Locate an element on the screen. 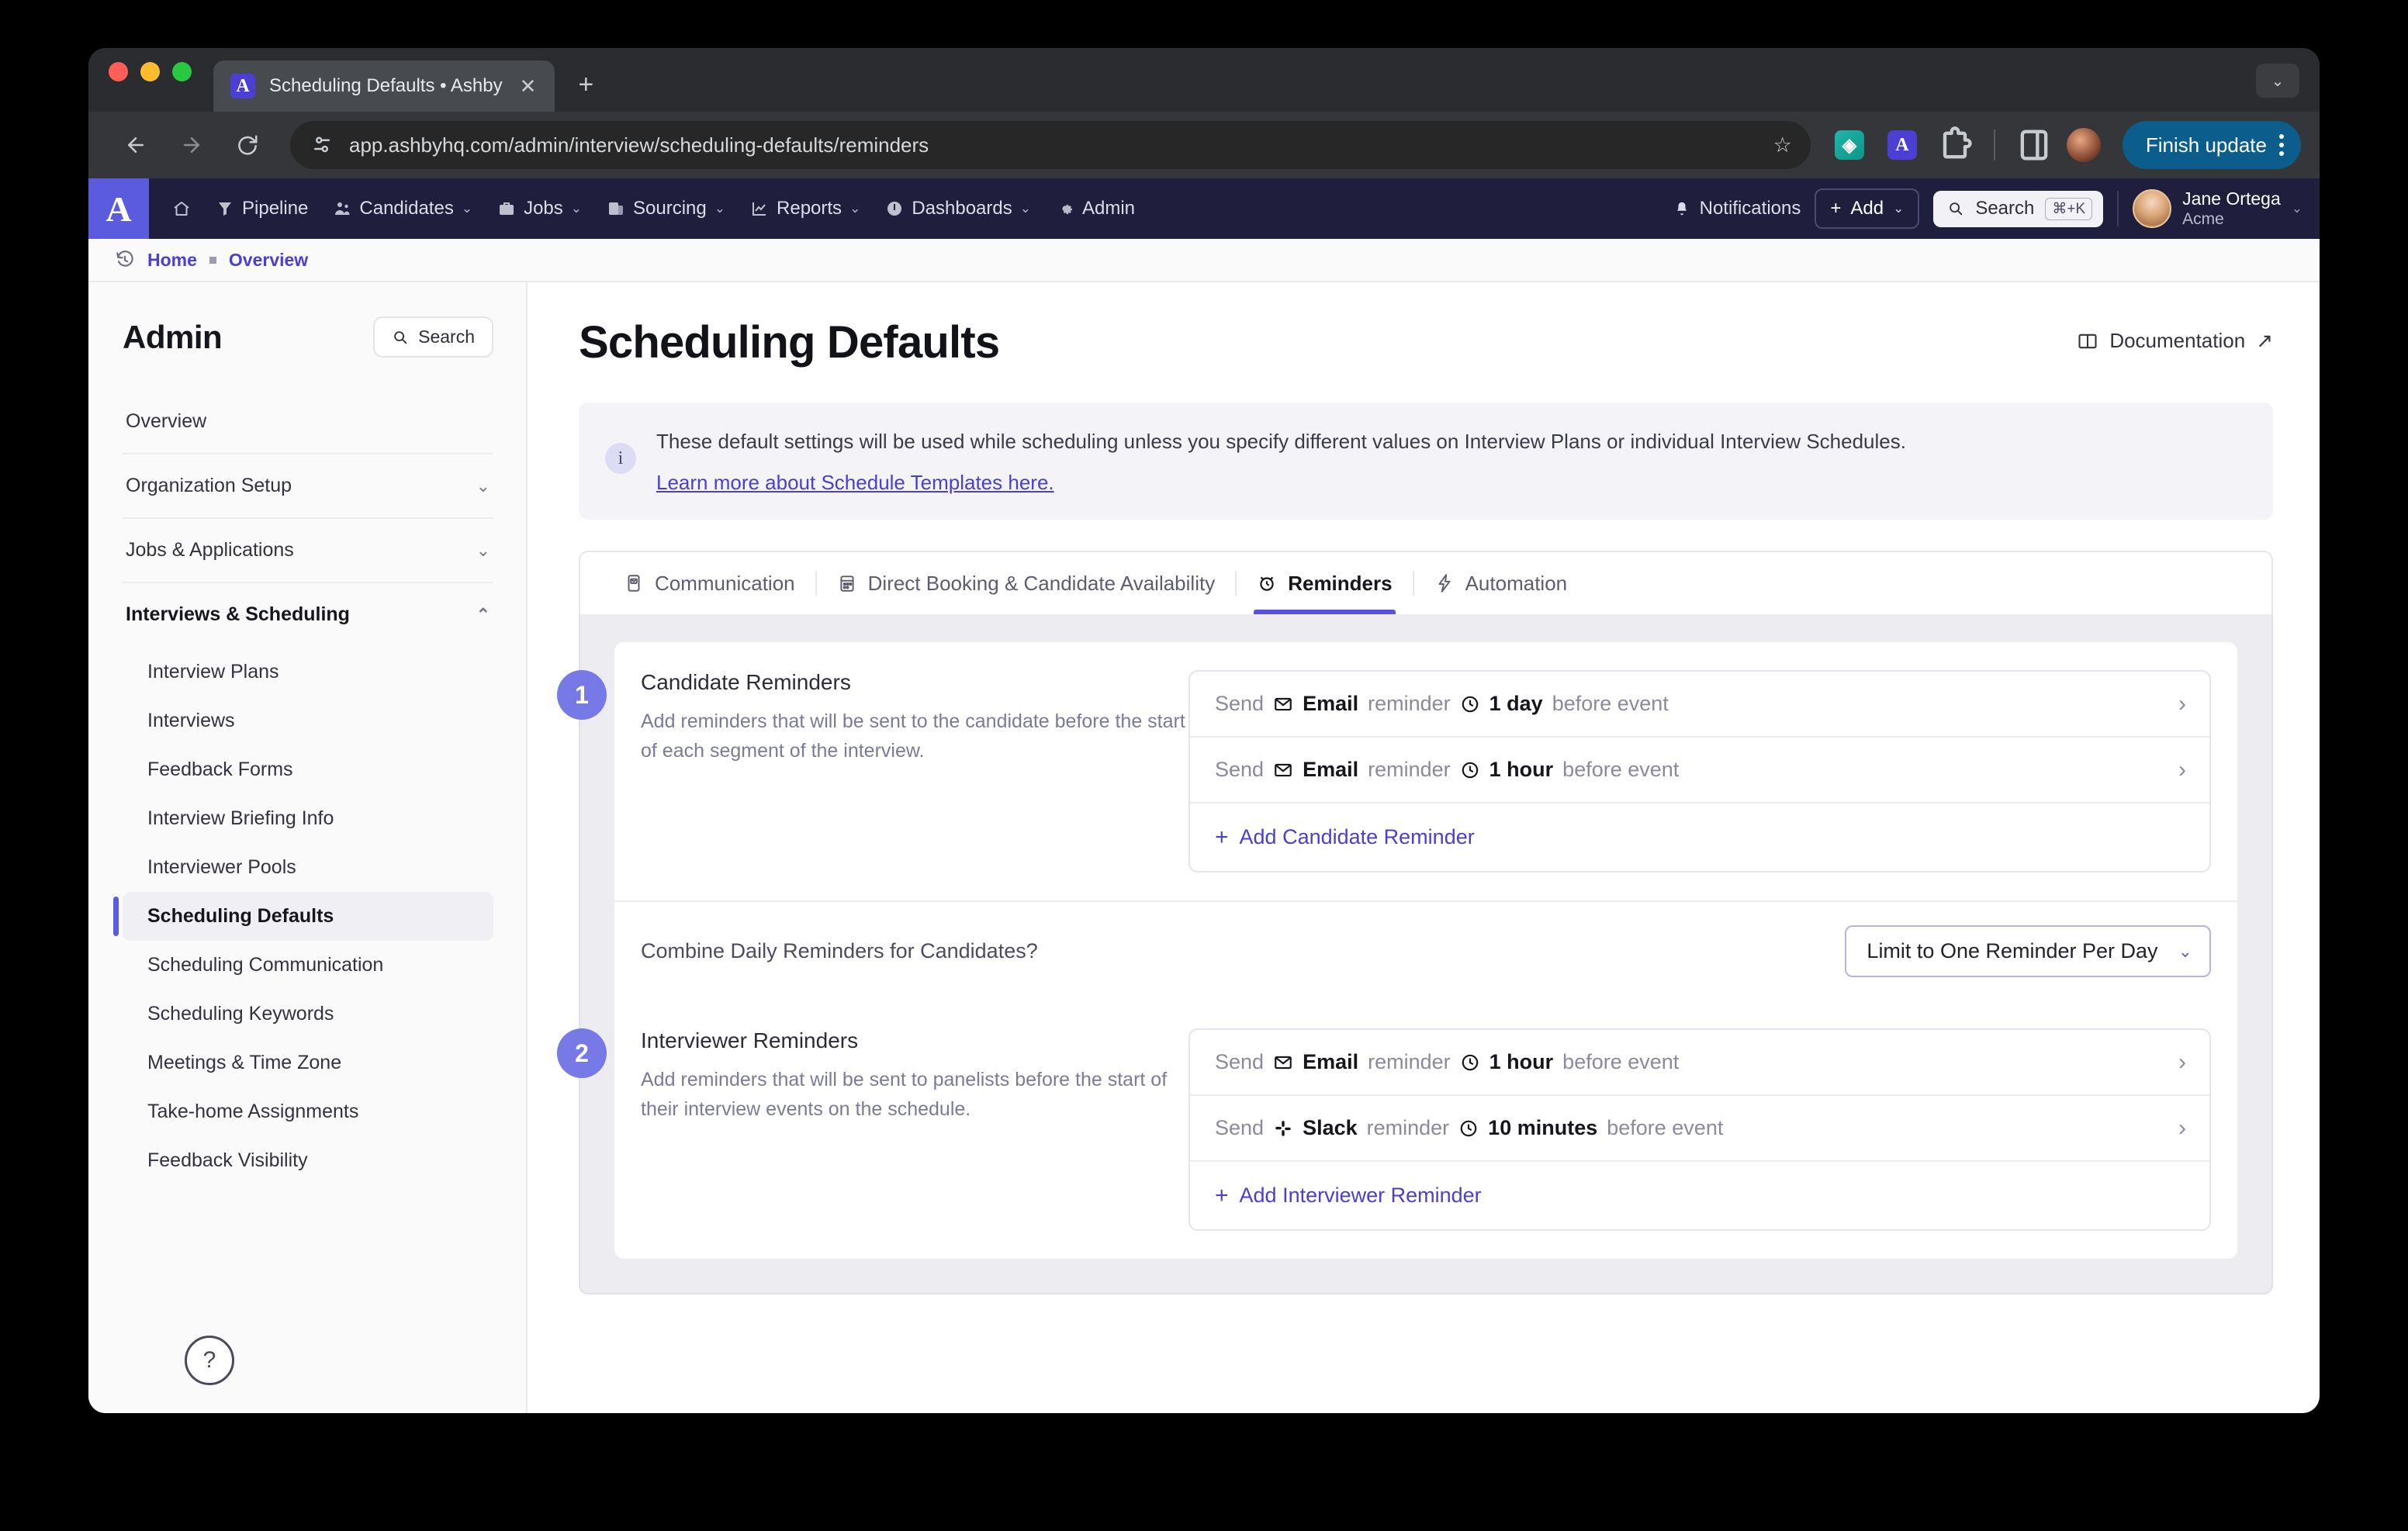 This screenshot has height=1531, width=2408. sidebar-item-meetings-time-zone: Meetings & Time Zone is located at coordinates (308, 1063).